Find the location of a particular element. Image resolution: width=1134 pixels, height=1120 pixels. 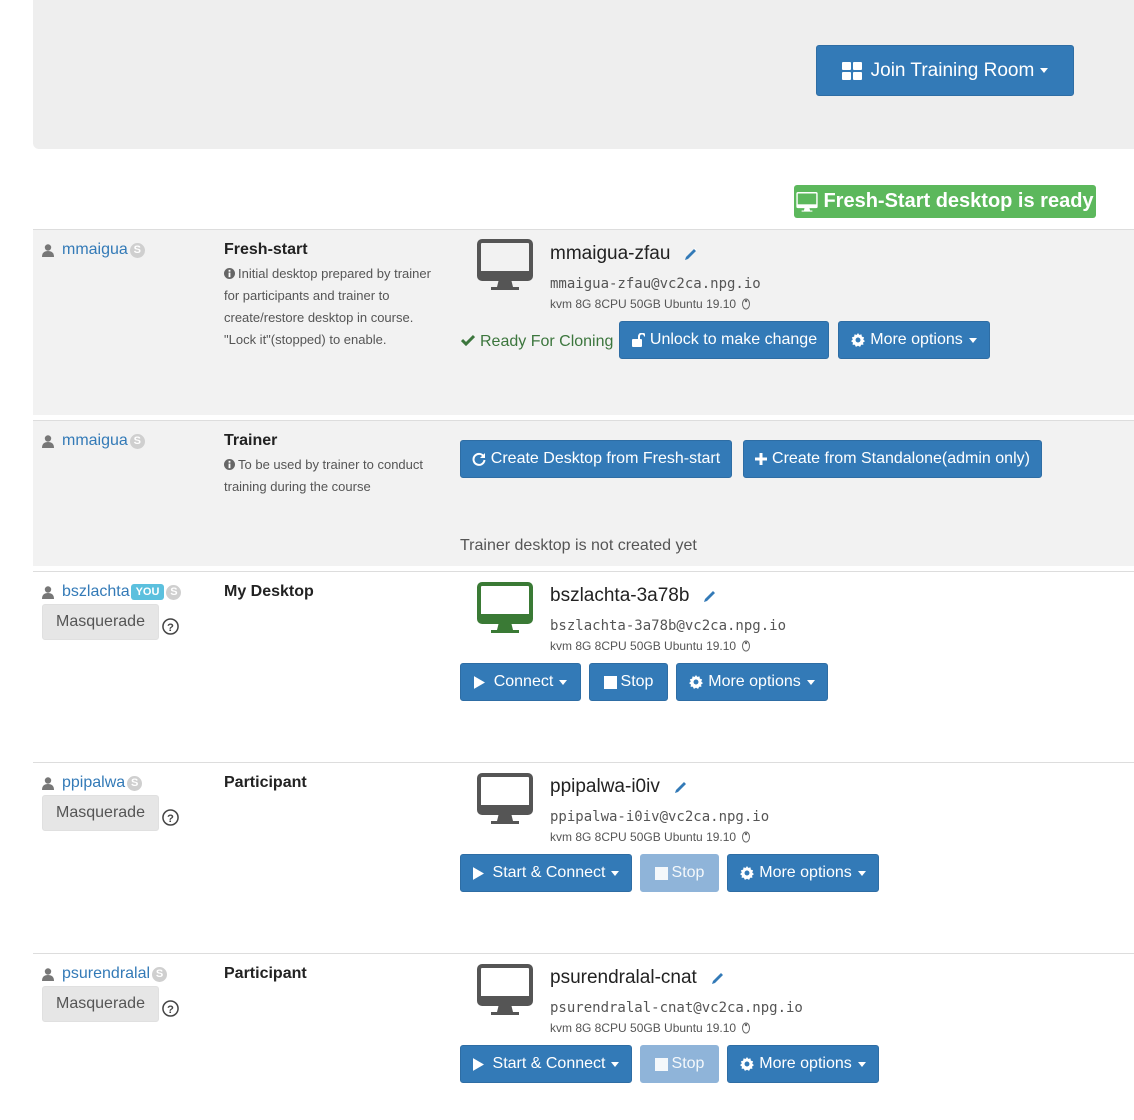

you-badge: YOU is located at coordinates (147, 592).